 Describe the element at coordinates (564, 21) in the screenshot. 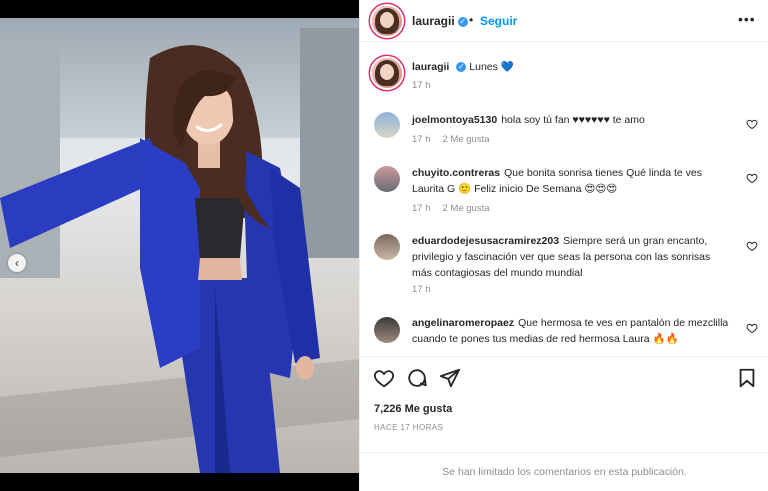

I see `post-header: lauragii ✓ • Seguir •••` at that location.